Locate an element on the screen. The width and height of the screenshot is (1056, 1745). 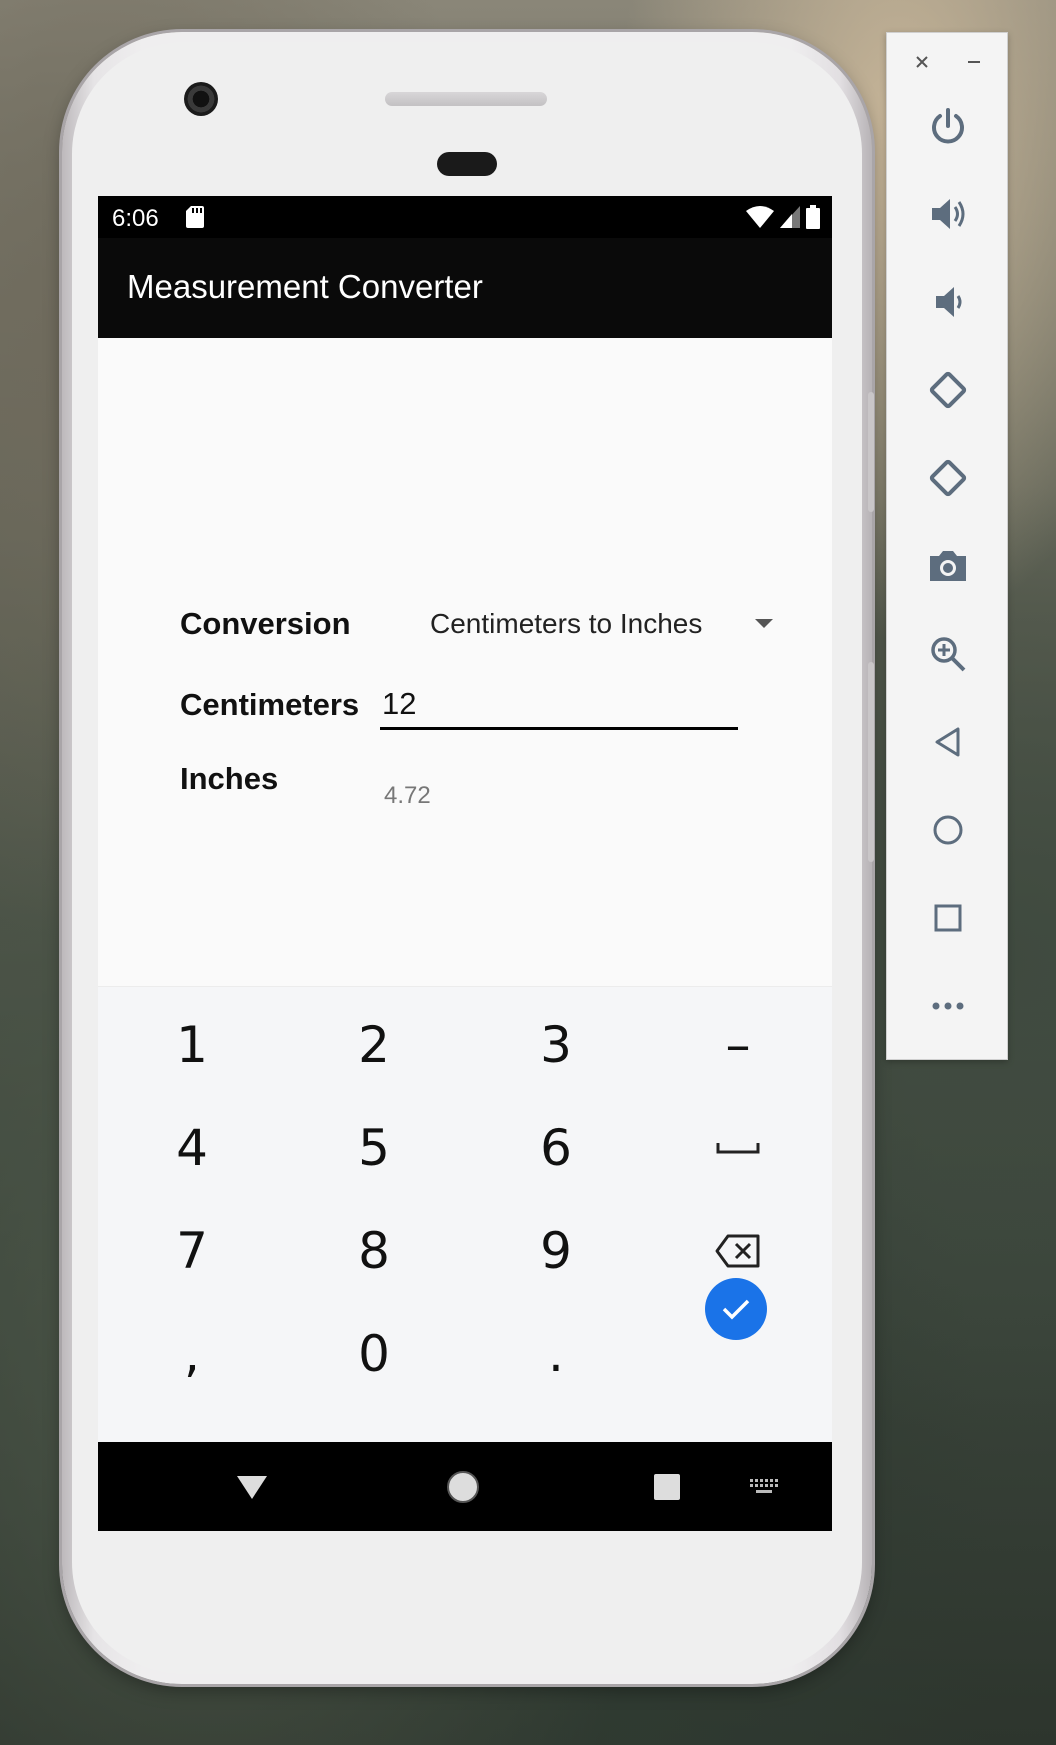
camera-icon is located at coordinates (948, 566).